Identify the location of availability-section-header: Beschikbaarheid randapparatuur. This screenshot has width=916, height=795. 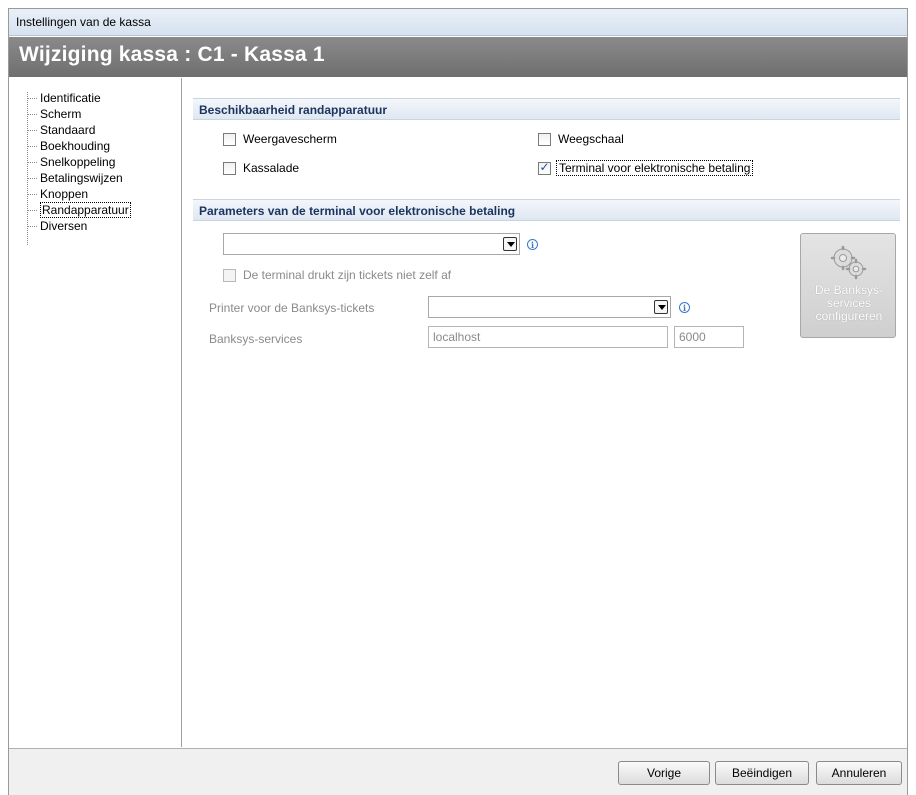
(546, 109).